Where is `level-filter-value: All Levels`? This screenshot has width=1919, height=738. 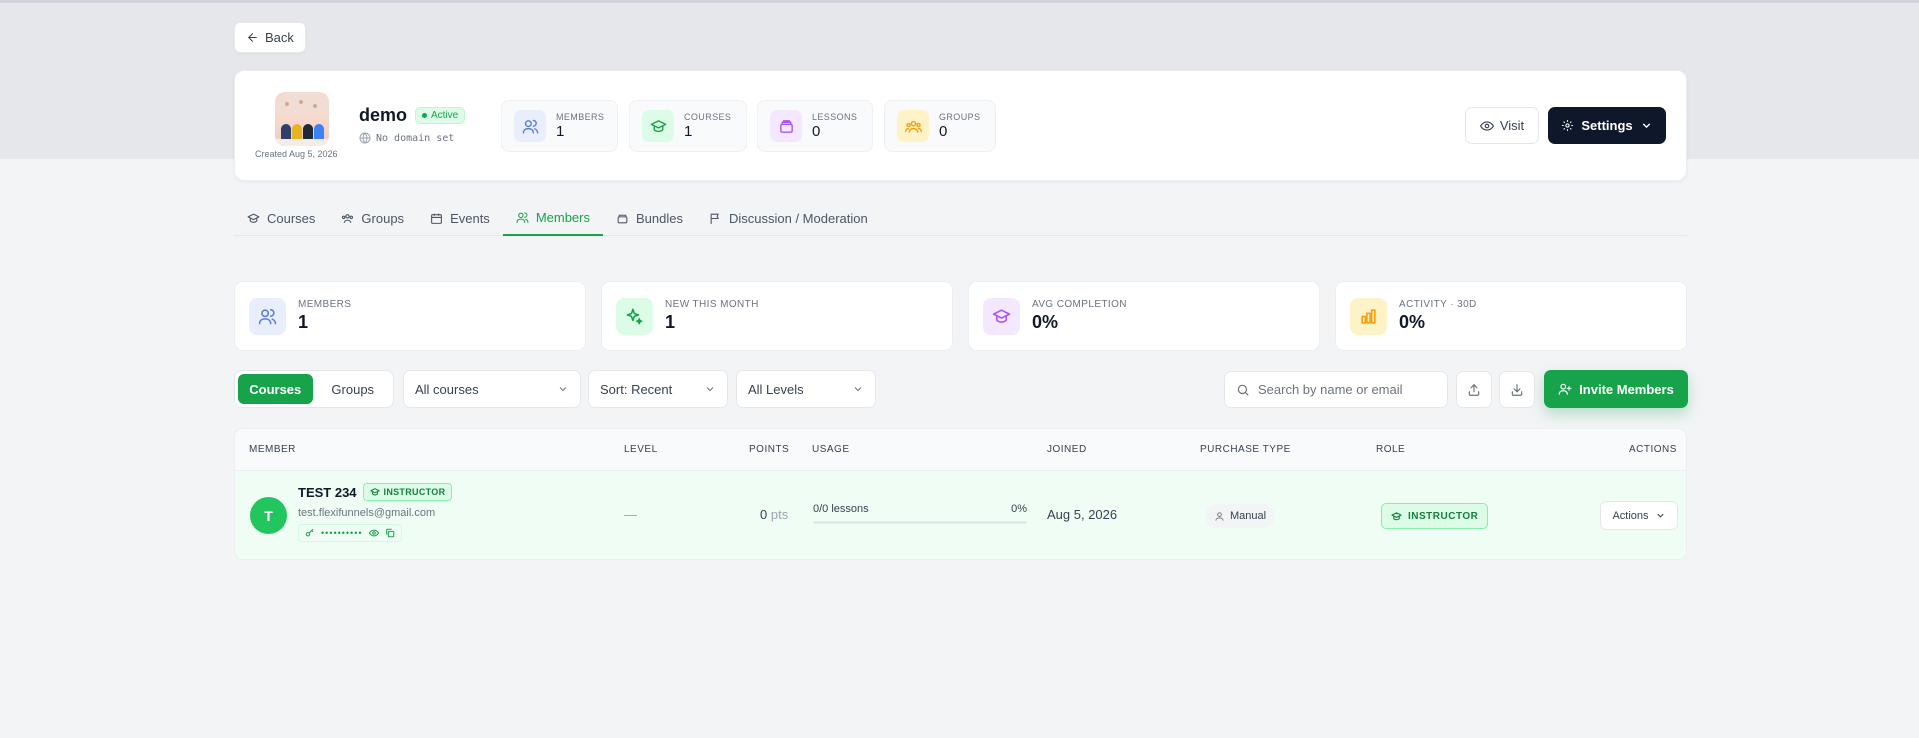 level-filter-value: All Levels is located at coordinates (776, 389).